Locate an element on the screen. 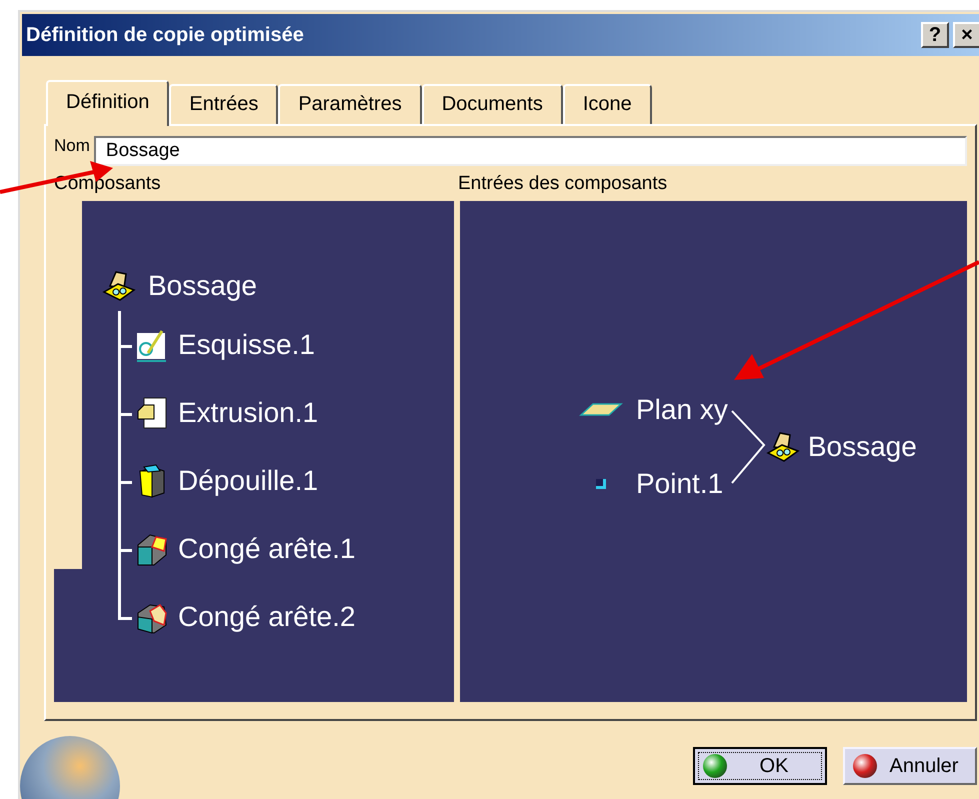 The width and height of the screenshot is (979, 799). name-field: Bossage is located at coordinates (530, 151).